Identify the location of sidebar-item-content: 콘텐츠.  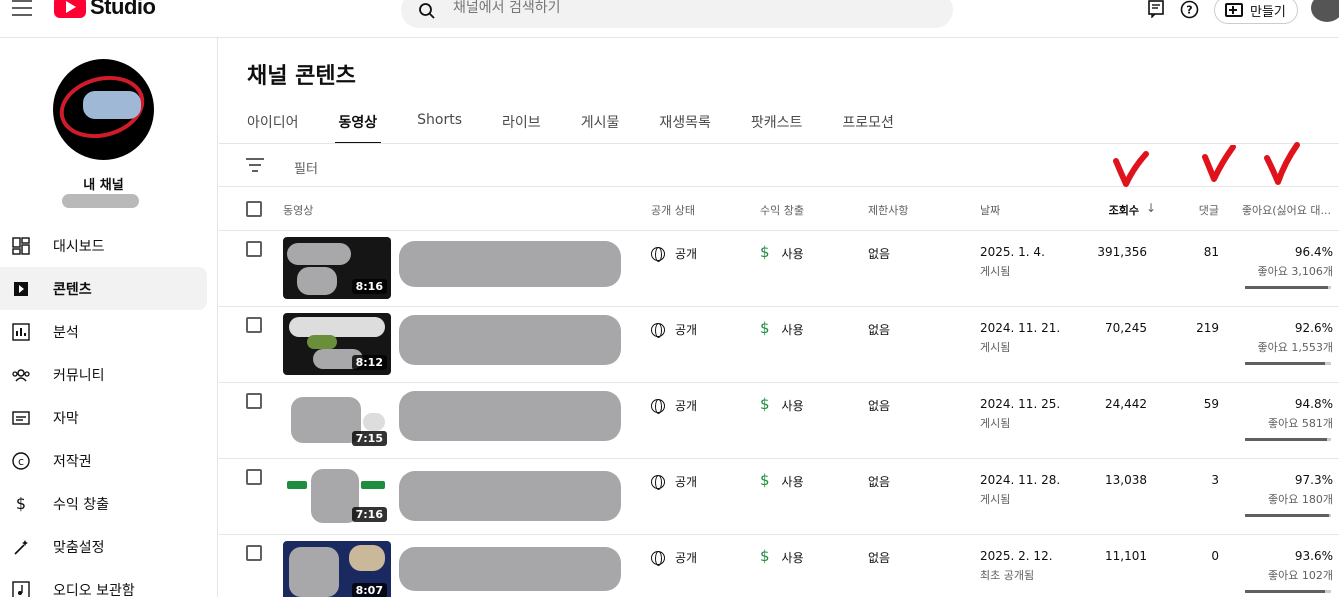
(103, 288).